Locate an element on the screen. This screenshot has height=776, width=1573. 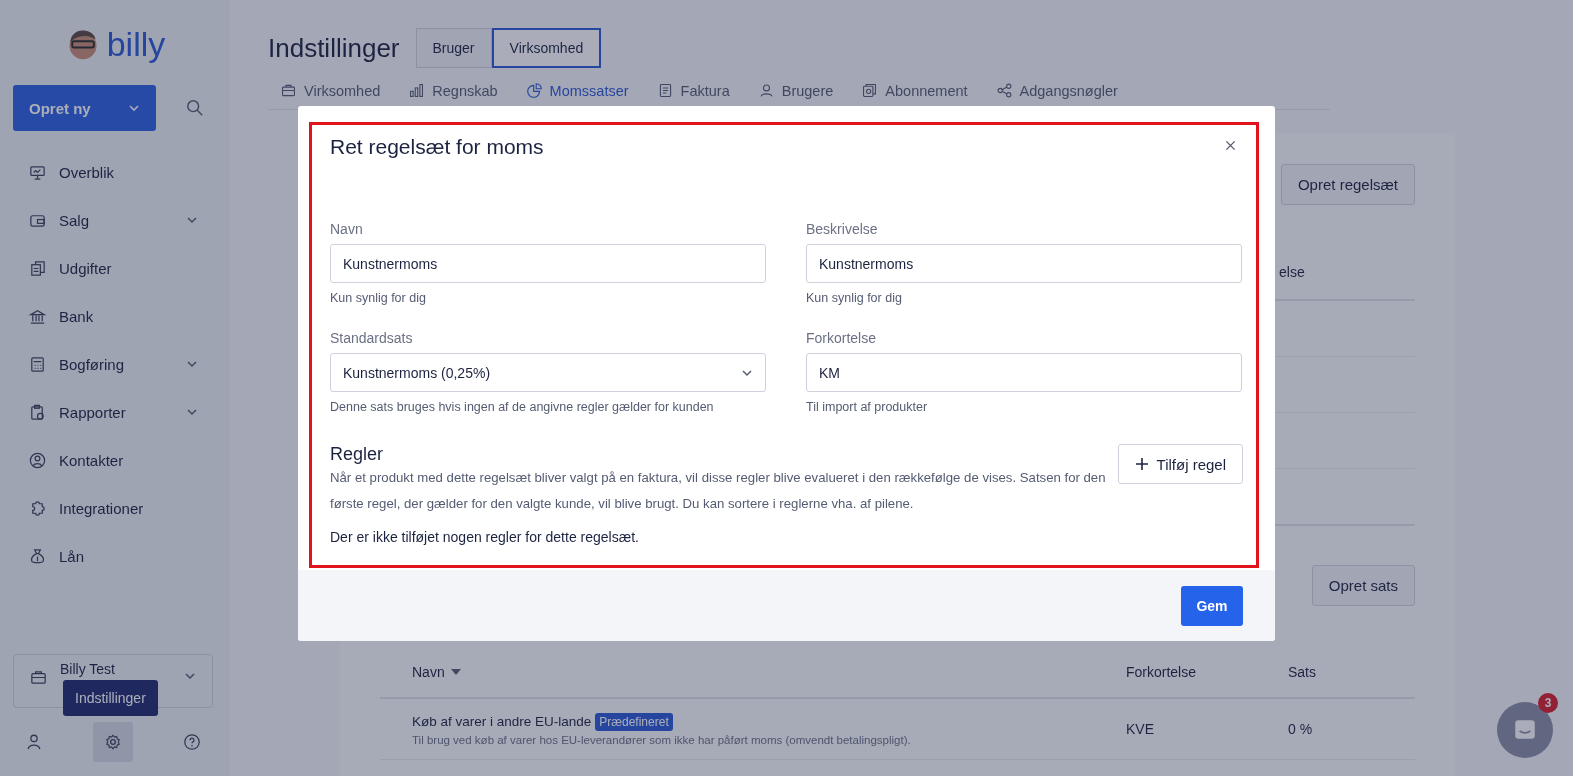
save-button: Gem is located at coordinates (1212, 605).